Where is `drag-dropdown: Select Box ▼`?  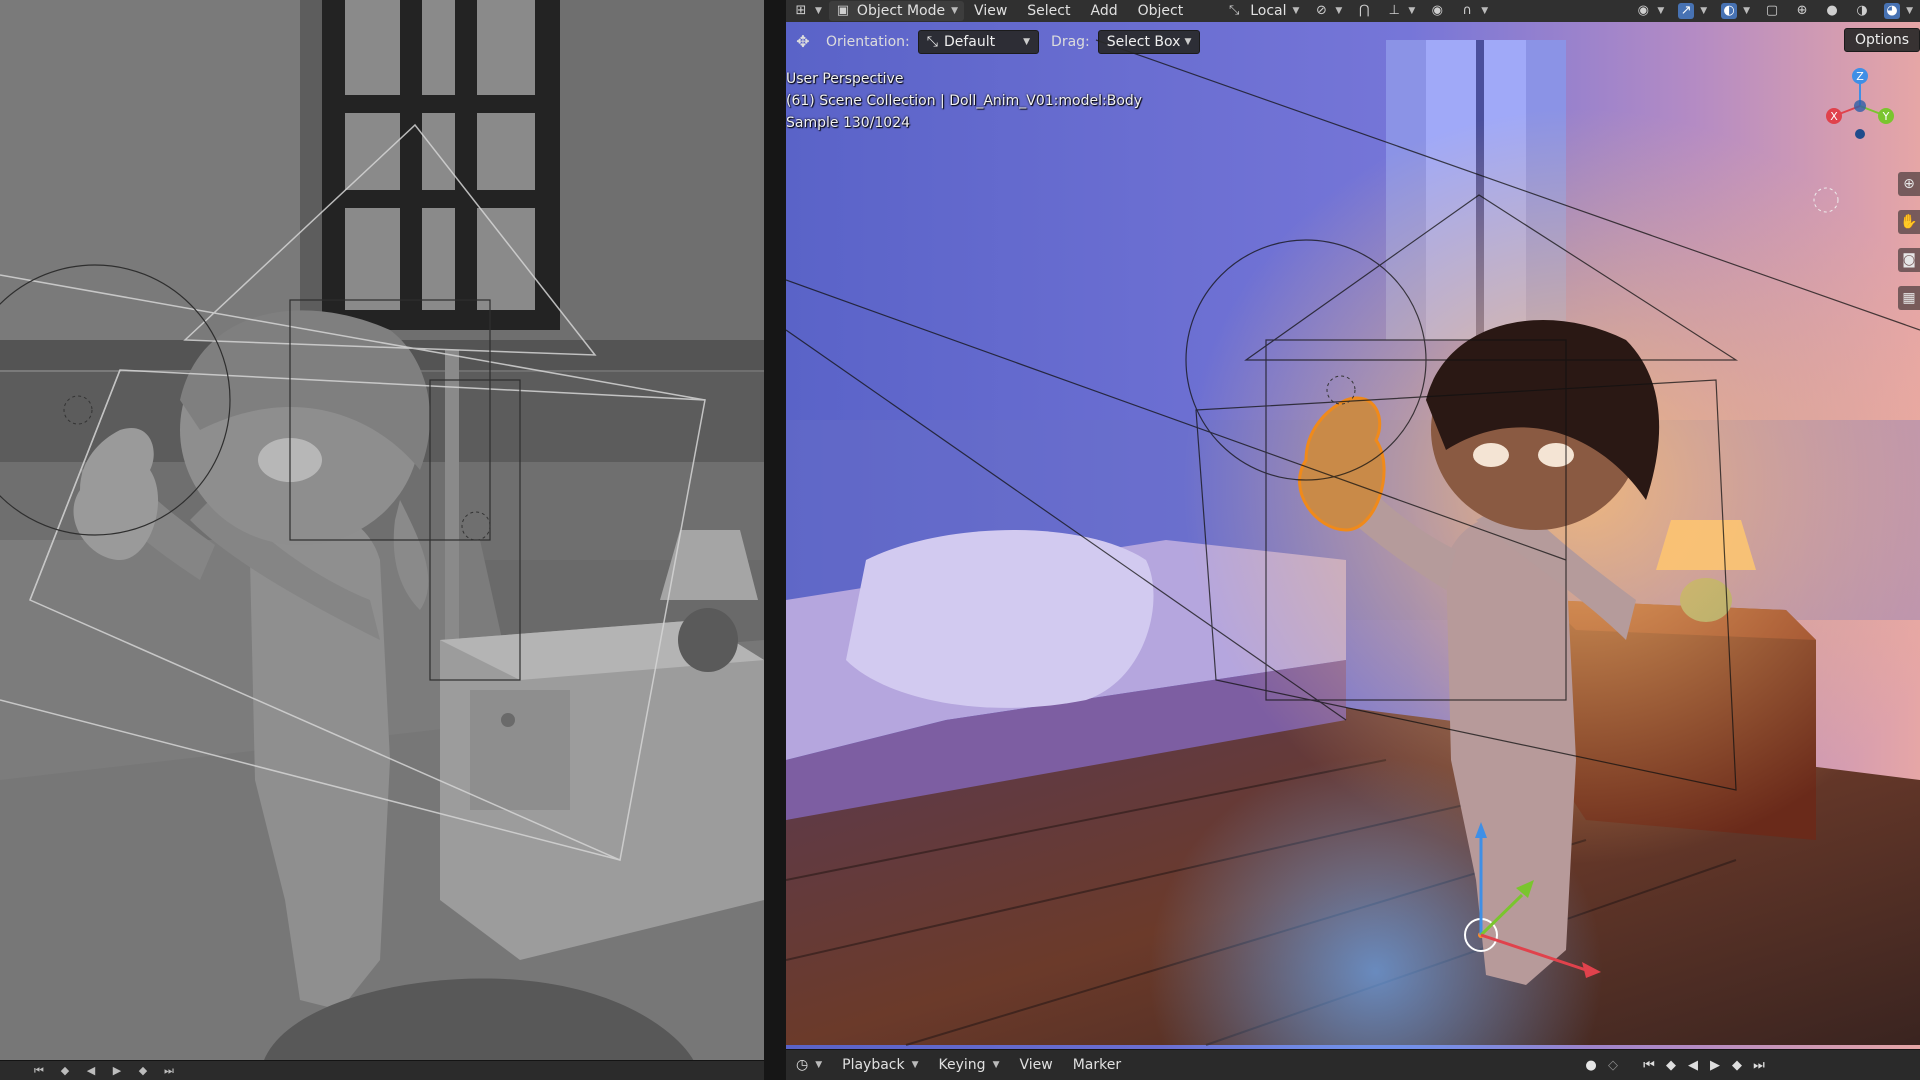 drag-dropdown: Select Box ▼ is located at coordinates (1149, 42).